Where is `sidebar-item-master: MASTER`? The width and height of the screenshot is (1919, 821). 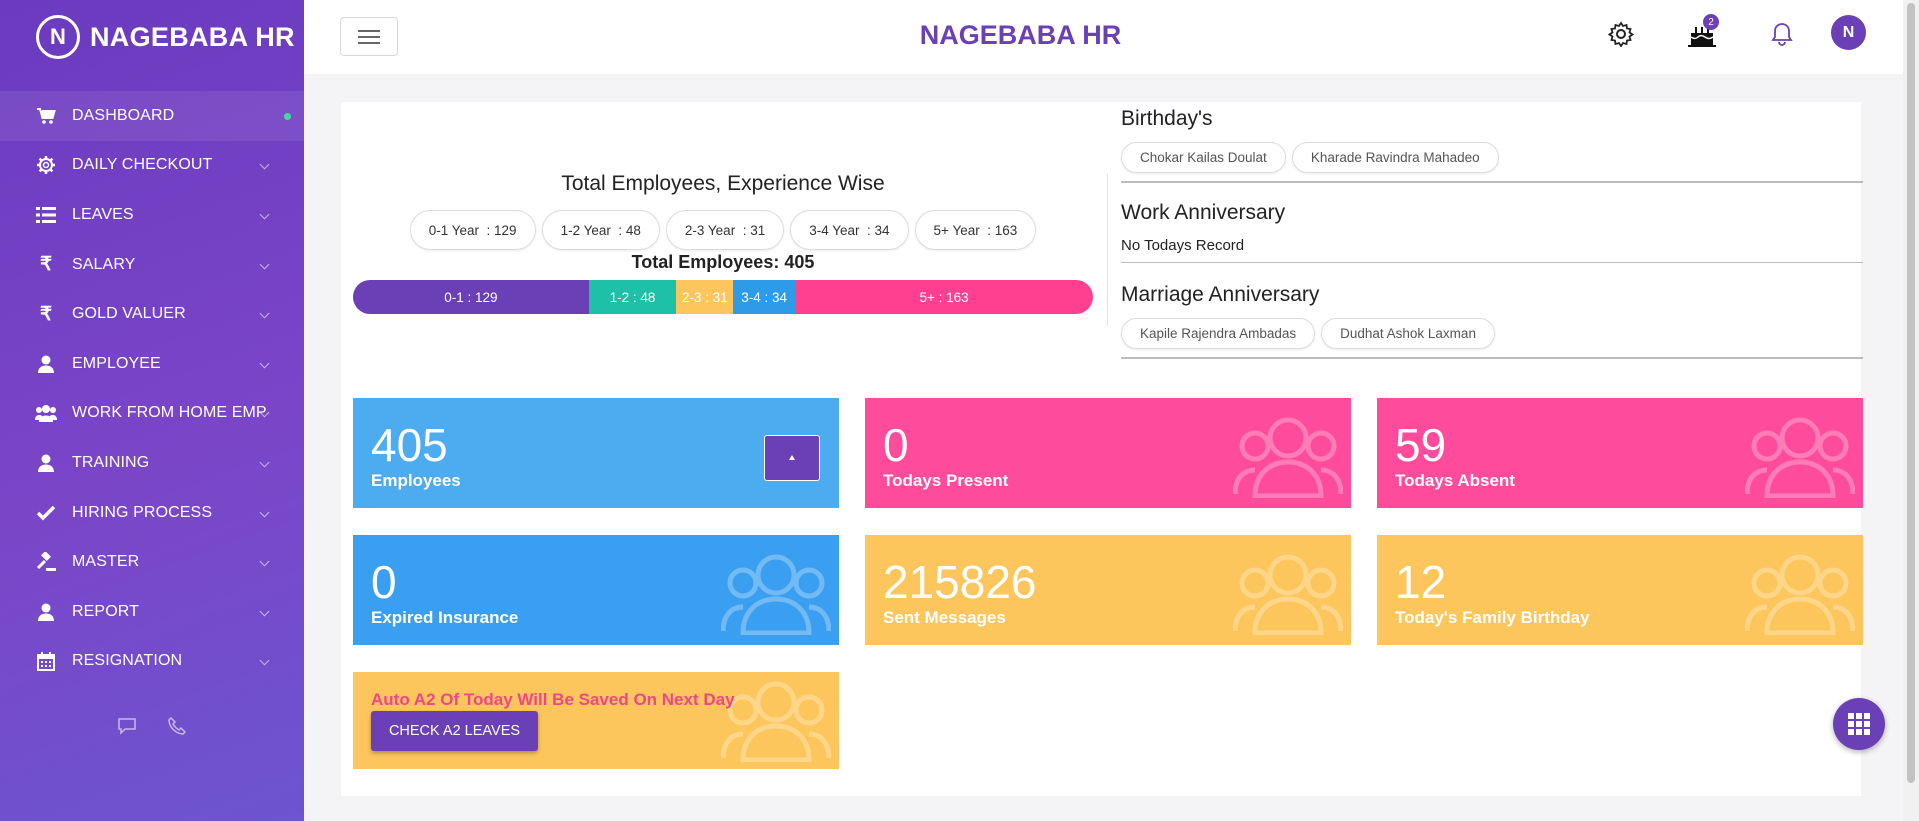
sidebar-item-master: MASTER is located at coordinates (152, 562).